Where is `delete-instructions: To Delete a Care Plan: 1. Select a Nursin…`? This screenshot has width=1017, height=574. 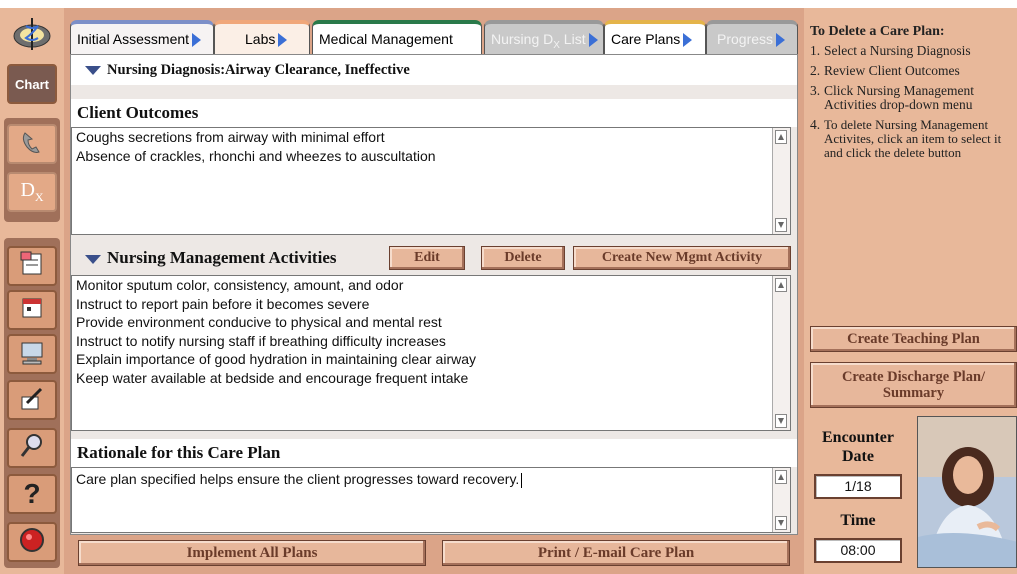
delete-instructions: To Delete a Care Plan: 1. Select a Nursin… is located at coordinates (913, 95).